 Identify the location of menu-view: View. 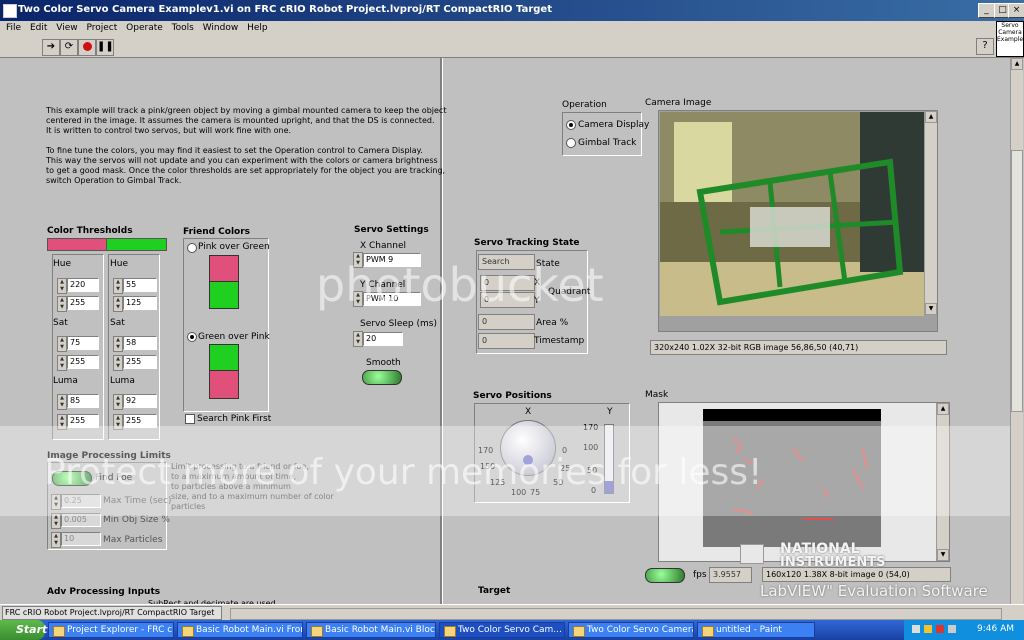
(66, 28).